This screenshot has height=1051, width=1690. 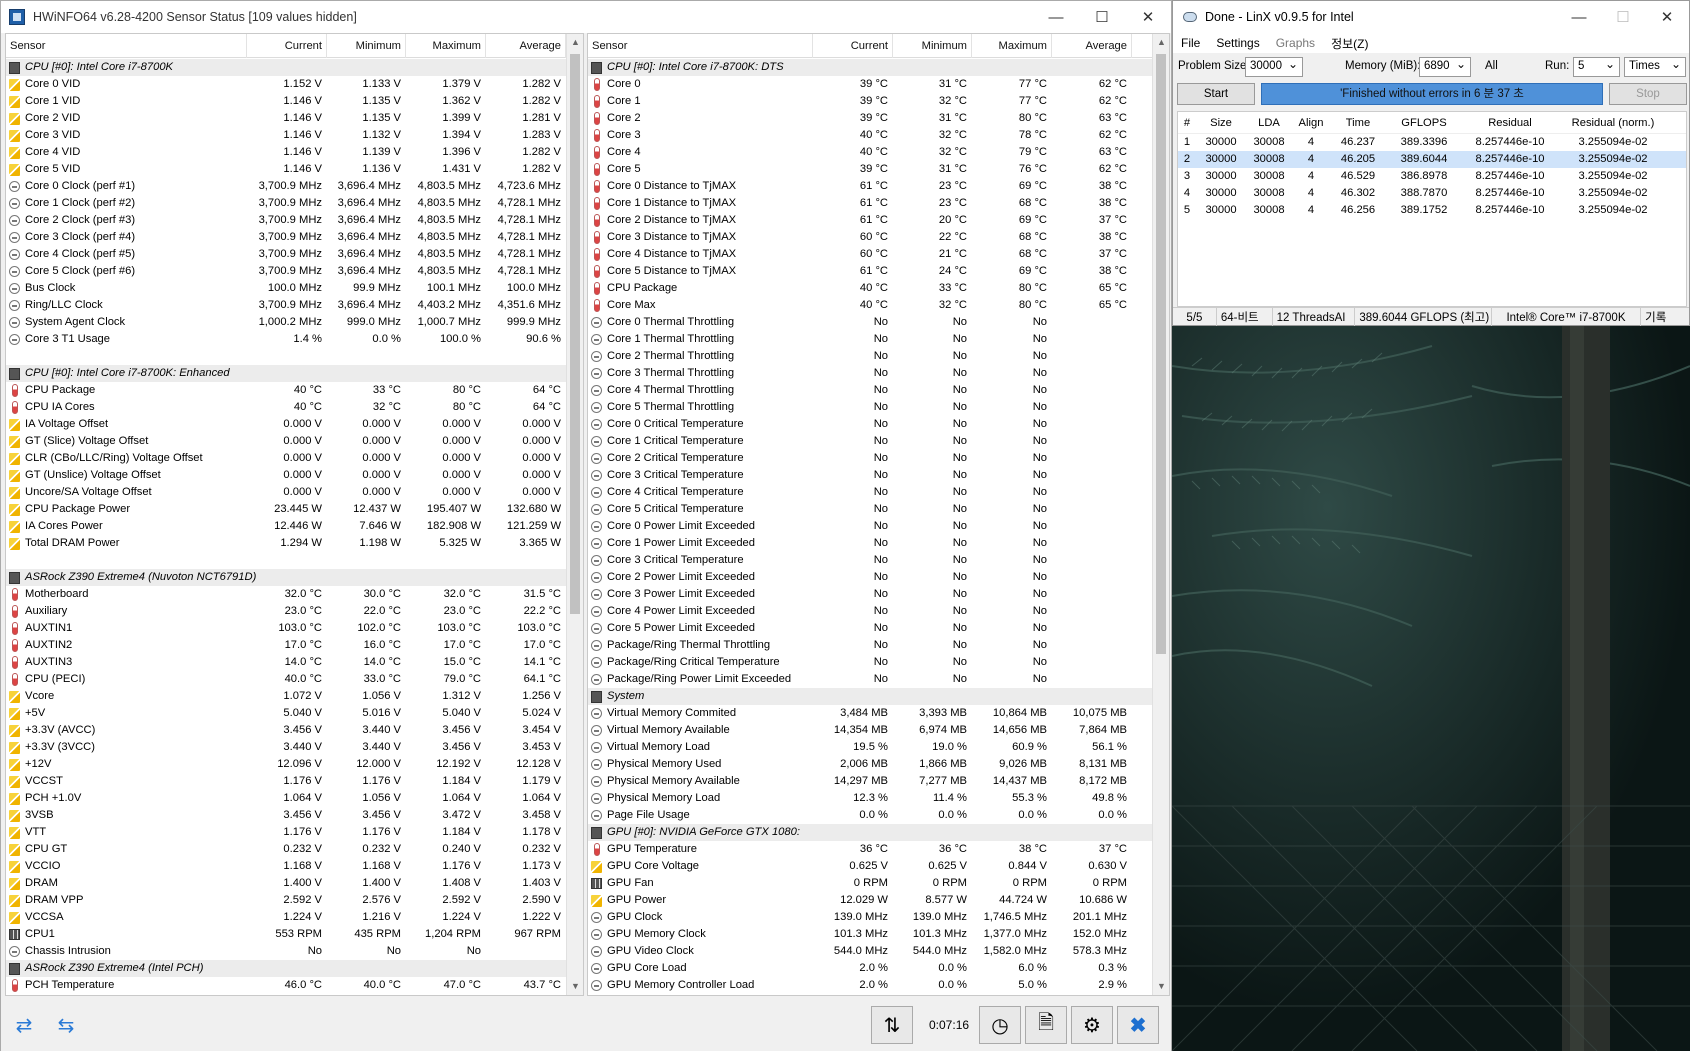 I want to click on expand-arrows-icon: ⇄, so click(x=24, y=1025).